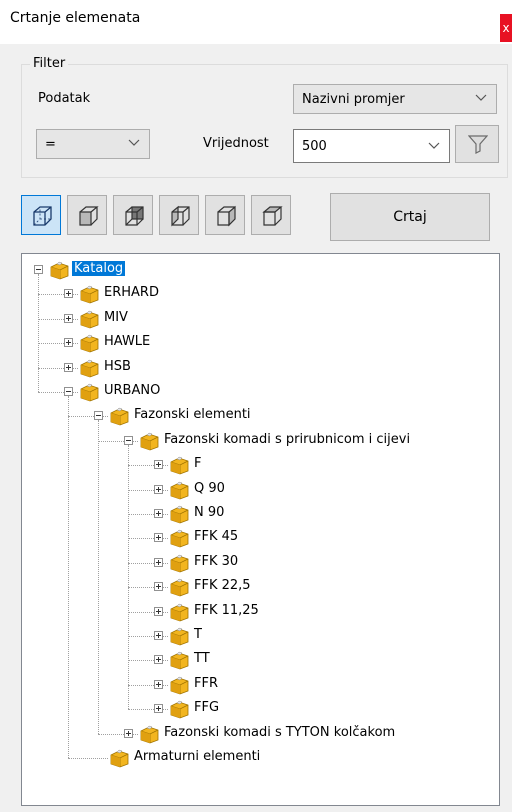 The width and height of the screenshot is (512, 812). What do you see at coordinates (132, 390) in the screenshot?
I see `tree-node-label: URBANO` at bounding box center [132, 390].